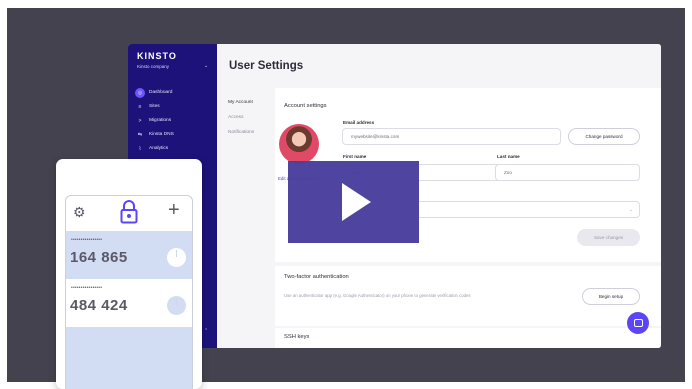 The image size is (692, 389). What do you see at coordinates (161, 134) in the screenshot?
I see `sidebar-item-label: Kinsta DNS` at bounding box center [161, 134].